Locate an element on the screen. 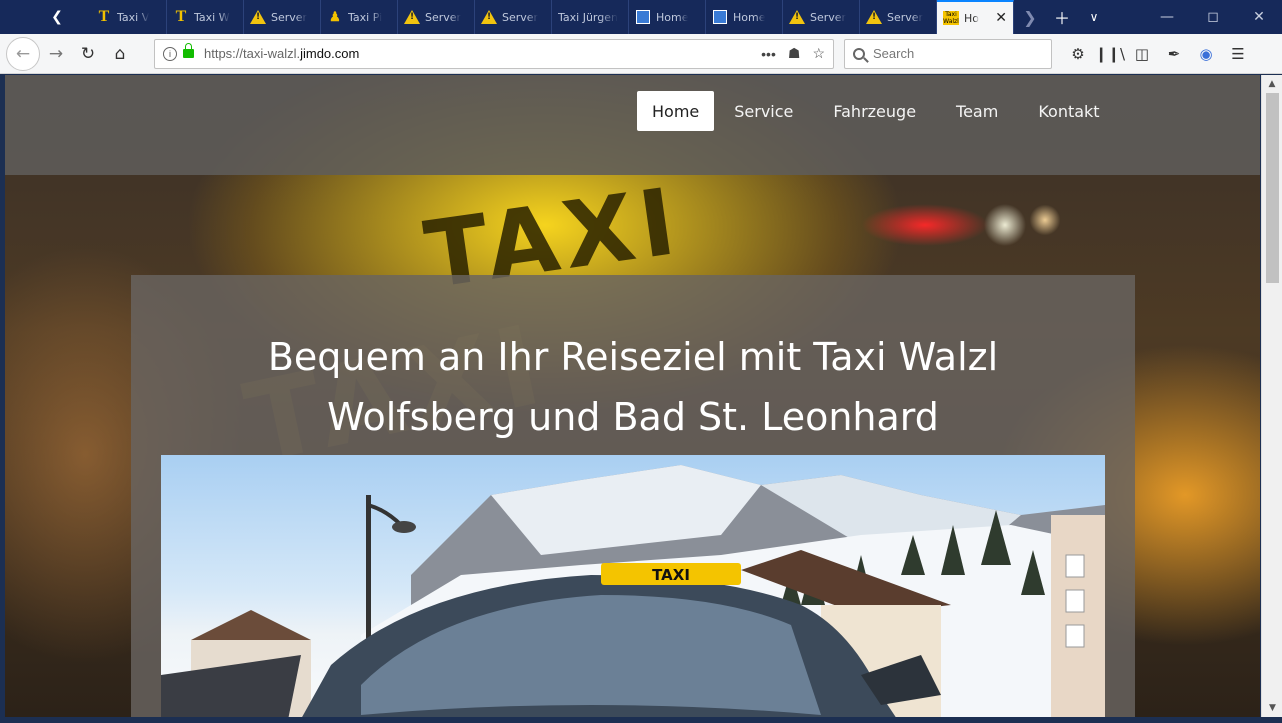  tab-server-1: Server is located at coordinates (282, 17).